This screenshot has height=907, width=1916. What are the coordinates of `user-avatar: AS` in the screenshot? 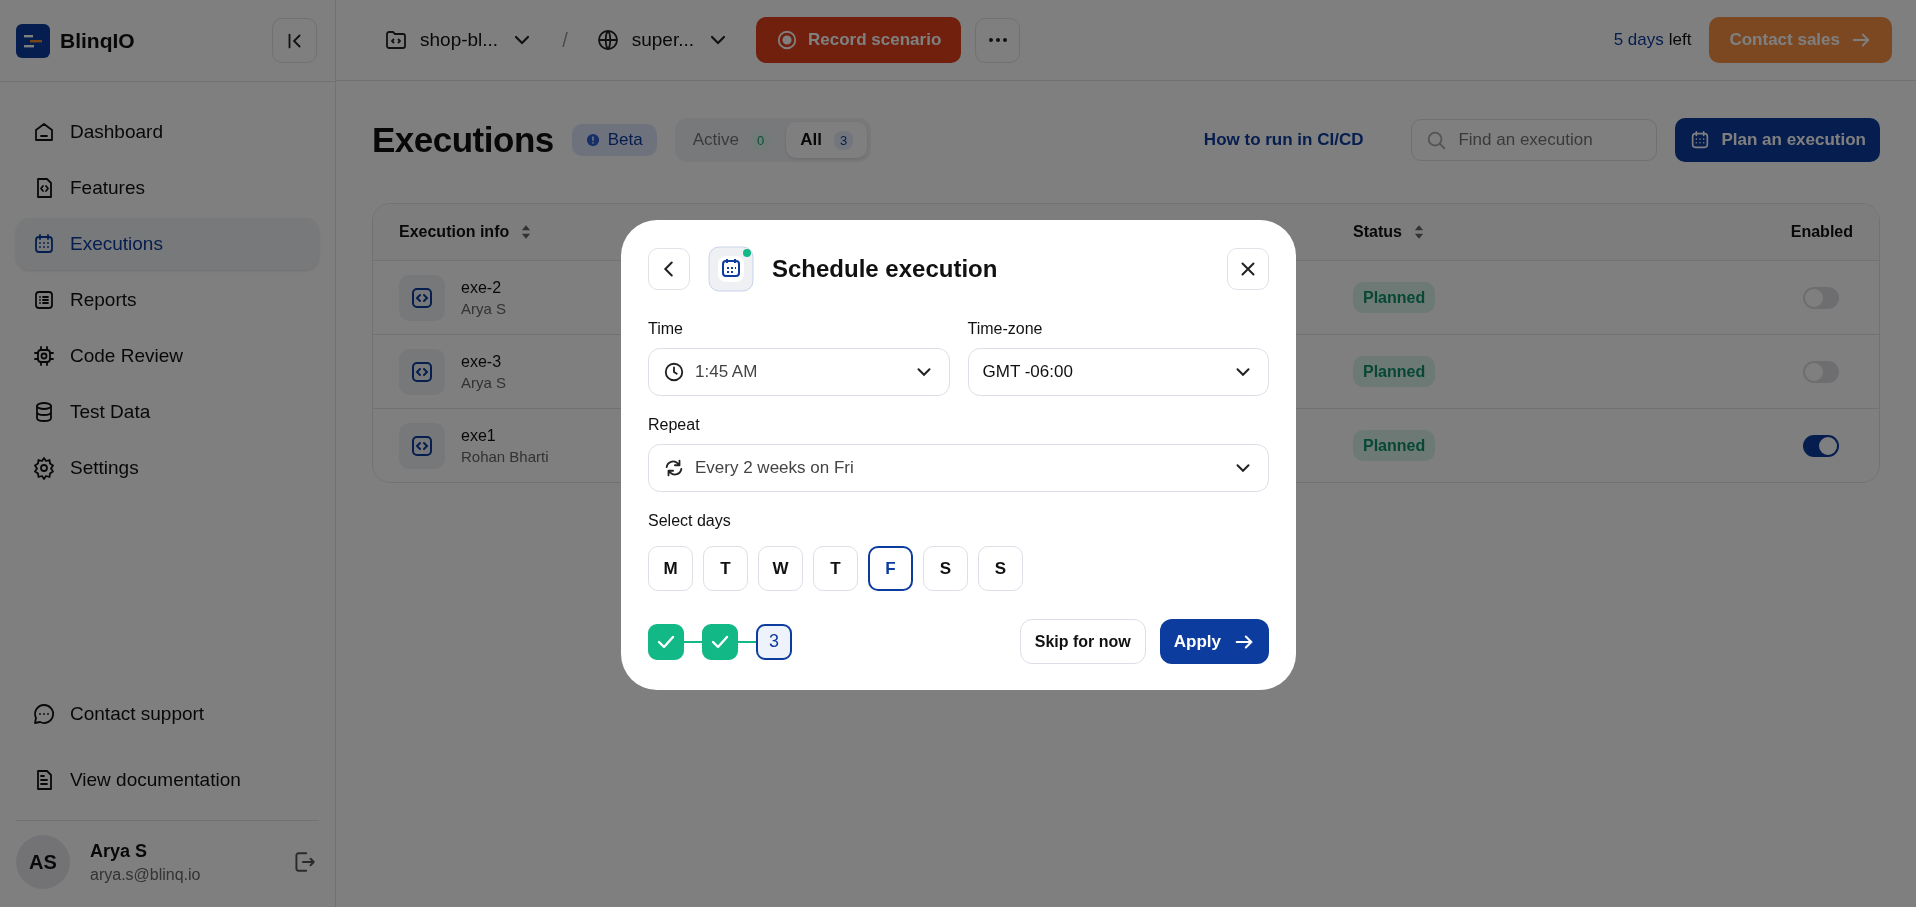 It's located at (43, 862).